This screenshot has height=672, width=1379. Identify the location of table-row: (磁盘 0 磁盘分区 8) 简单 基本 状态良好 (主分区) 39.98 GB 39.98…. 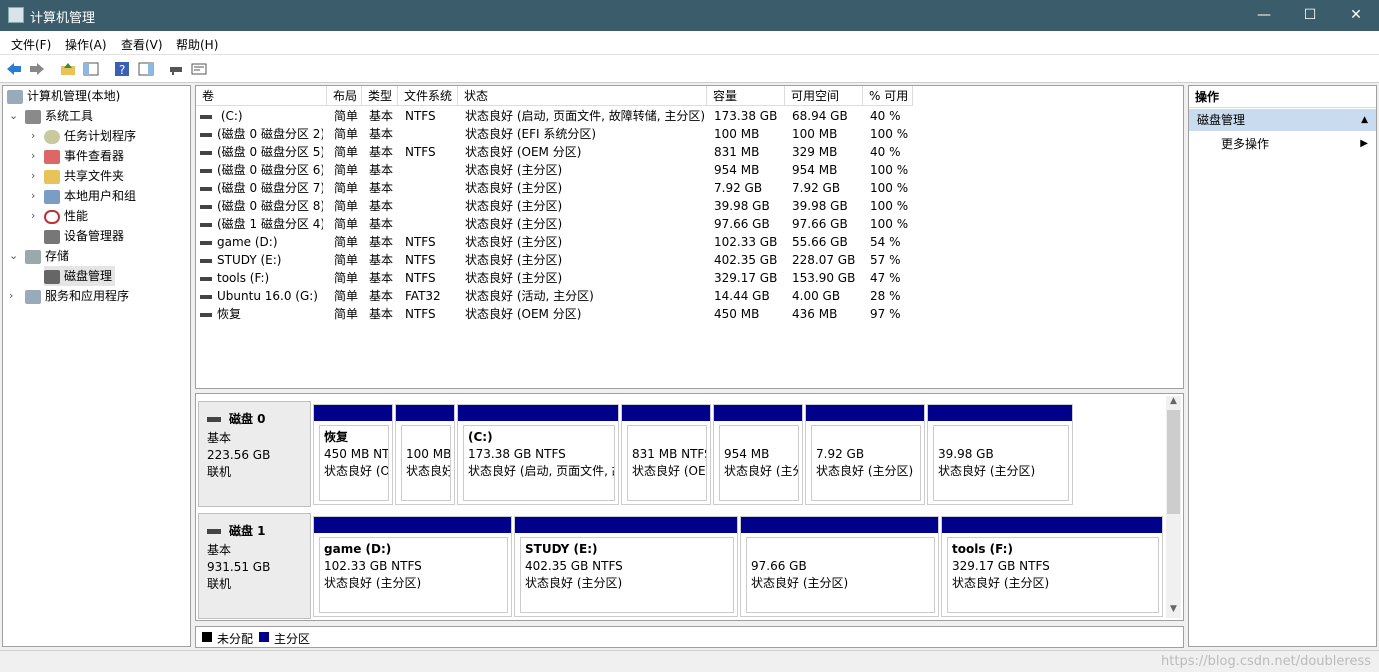
(689, 206).